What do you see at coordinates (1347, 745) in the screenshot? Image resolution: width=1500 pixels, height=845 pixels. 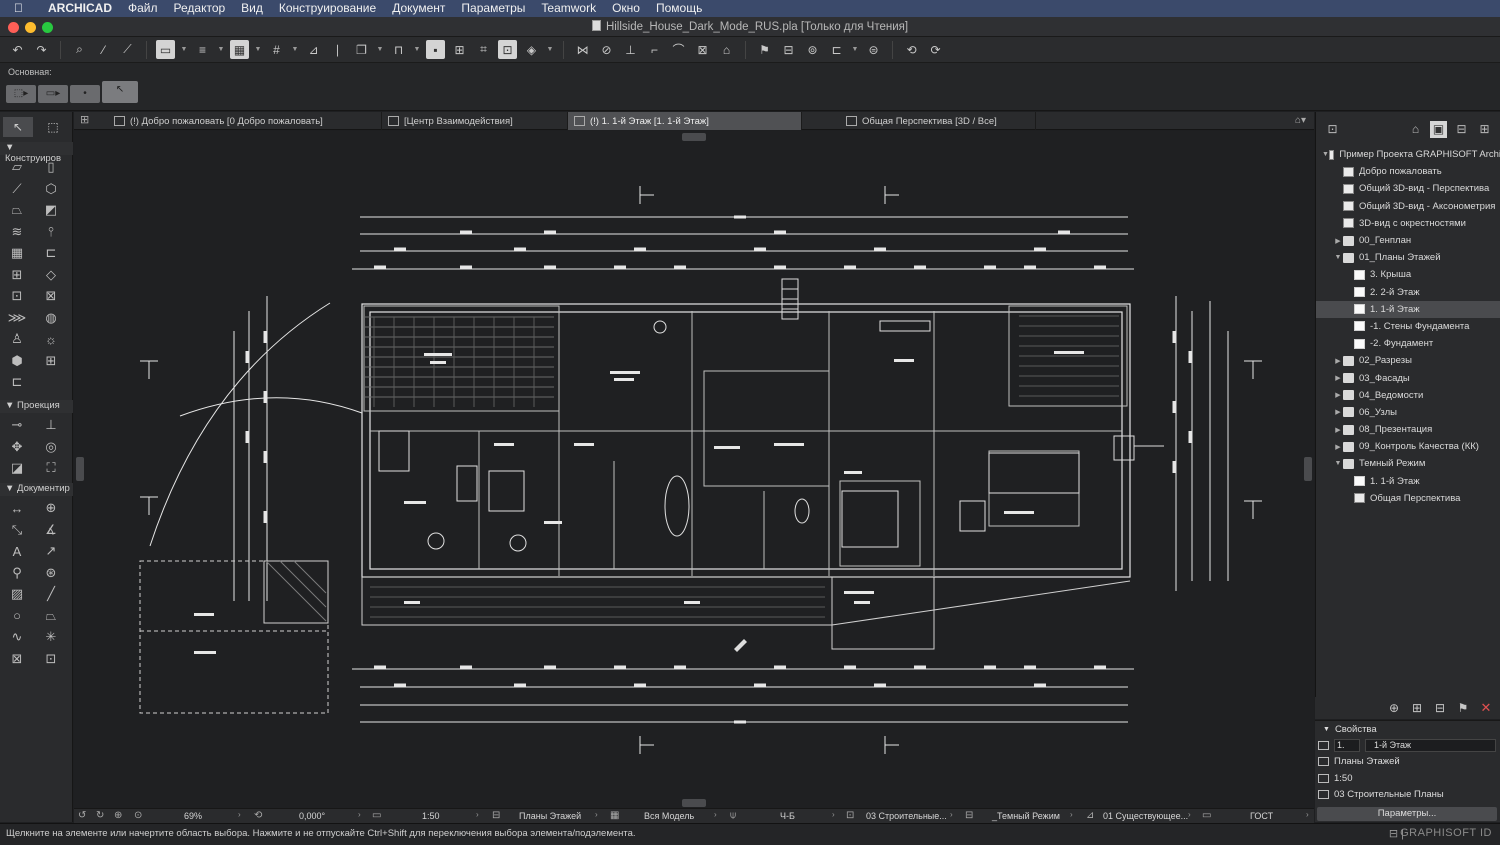 I see `story-number-field: 1.` at bounding box center [1347, 745].